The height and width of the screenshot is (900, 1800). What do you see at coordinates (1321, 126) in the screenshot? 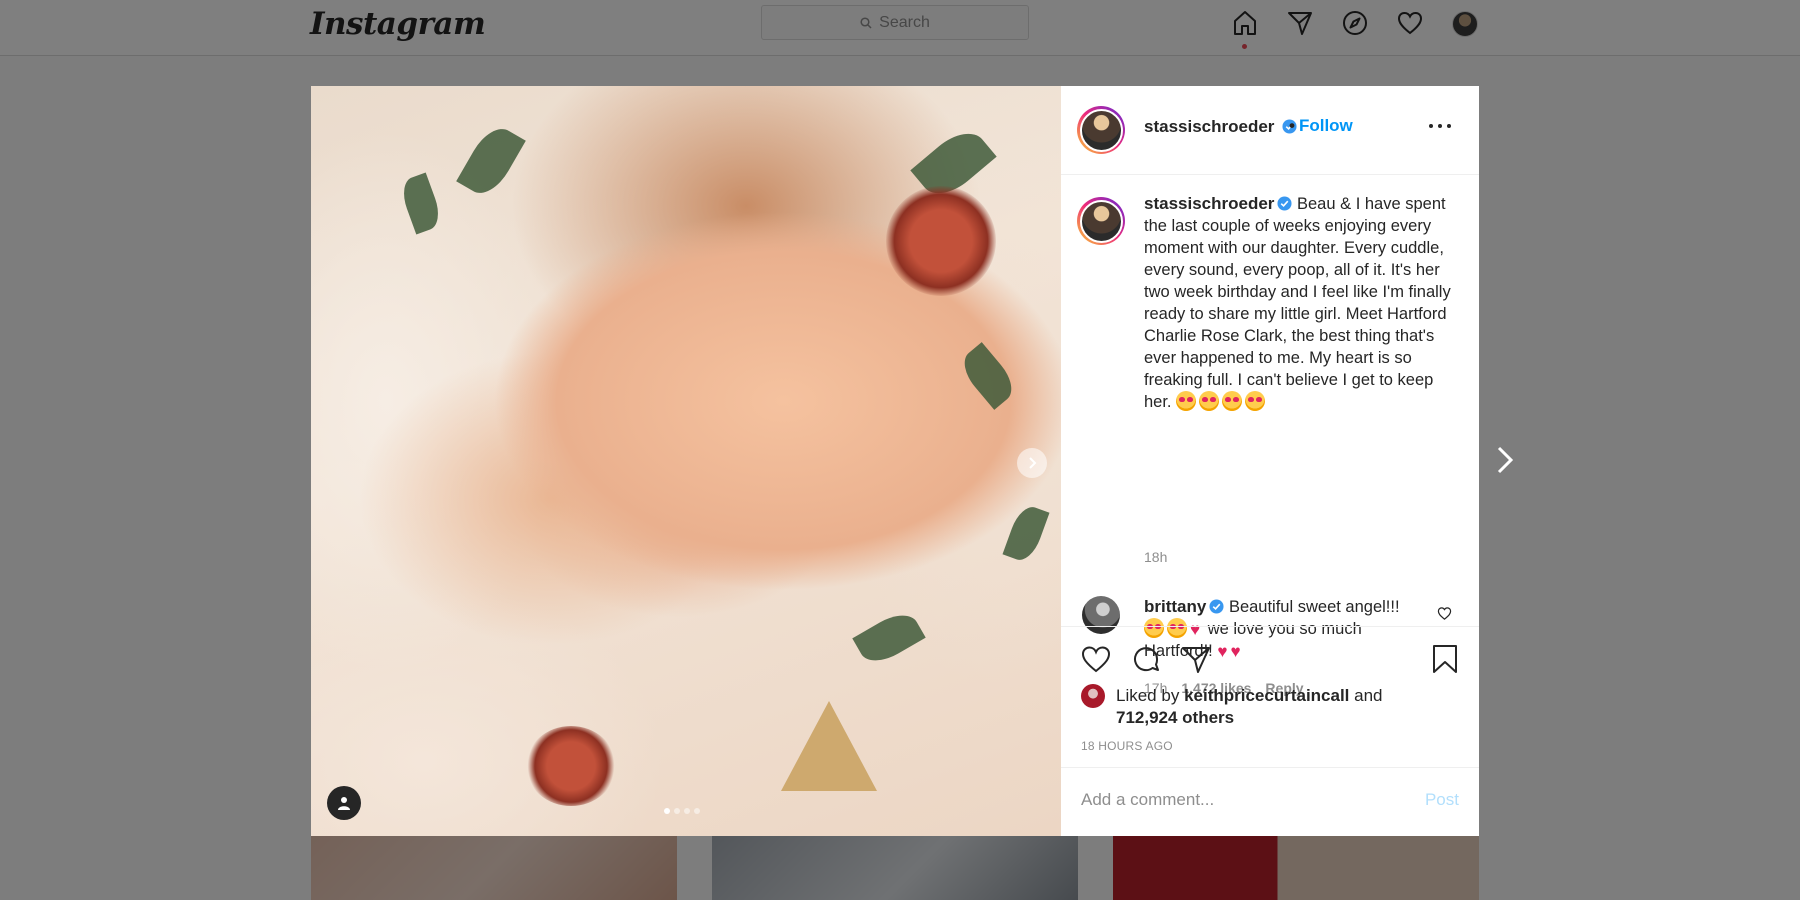
I see `follow-button: • Follow` at bounding box center [1321, 126].